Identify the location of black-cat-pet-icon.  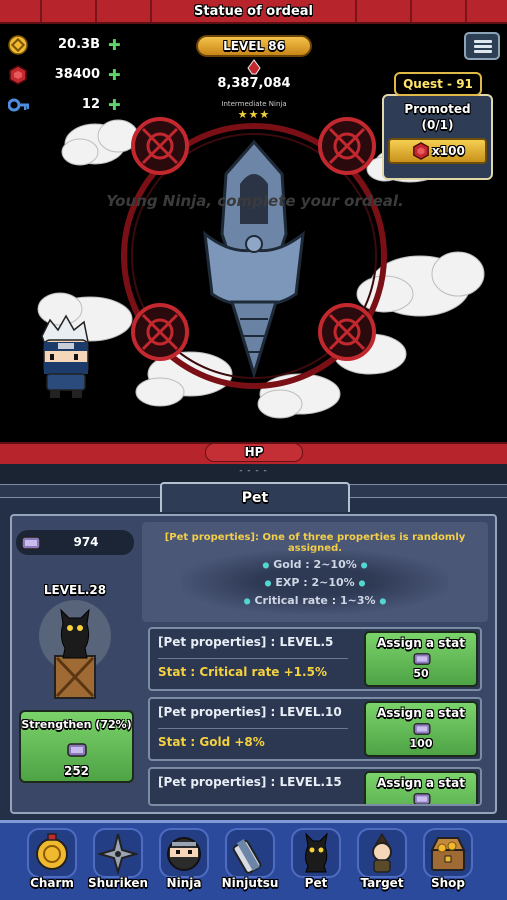
(75, 653).